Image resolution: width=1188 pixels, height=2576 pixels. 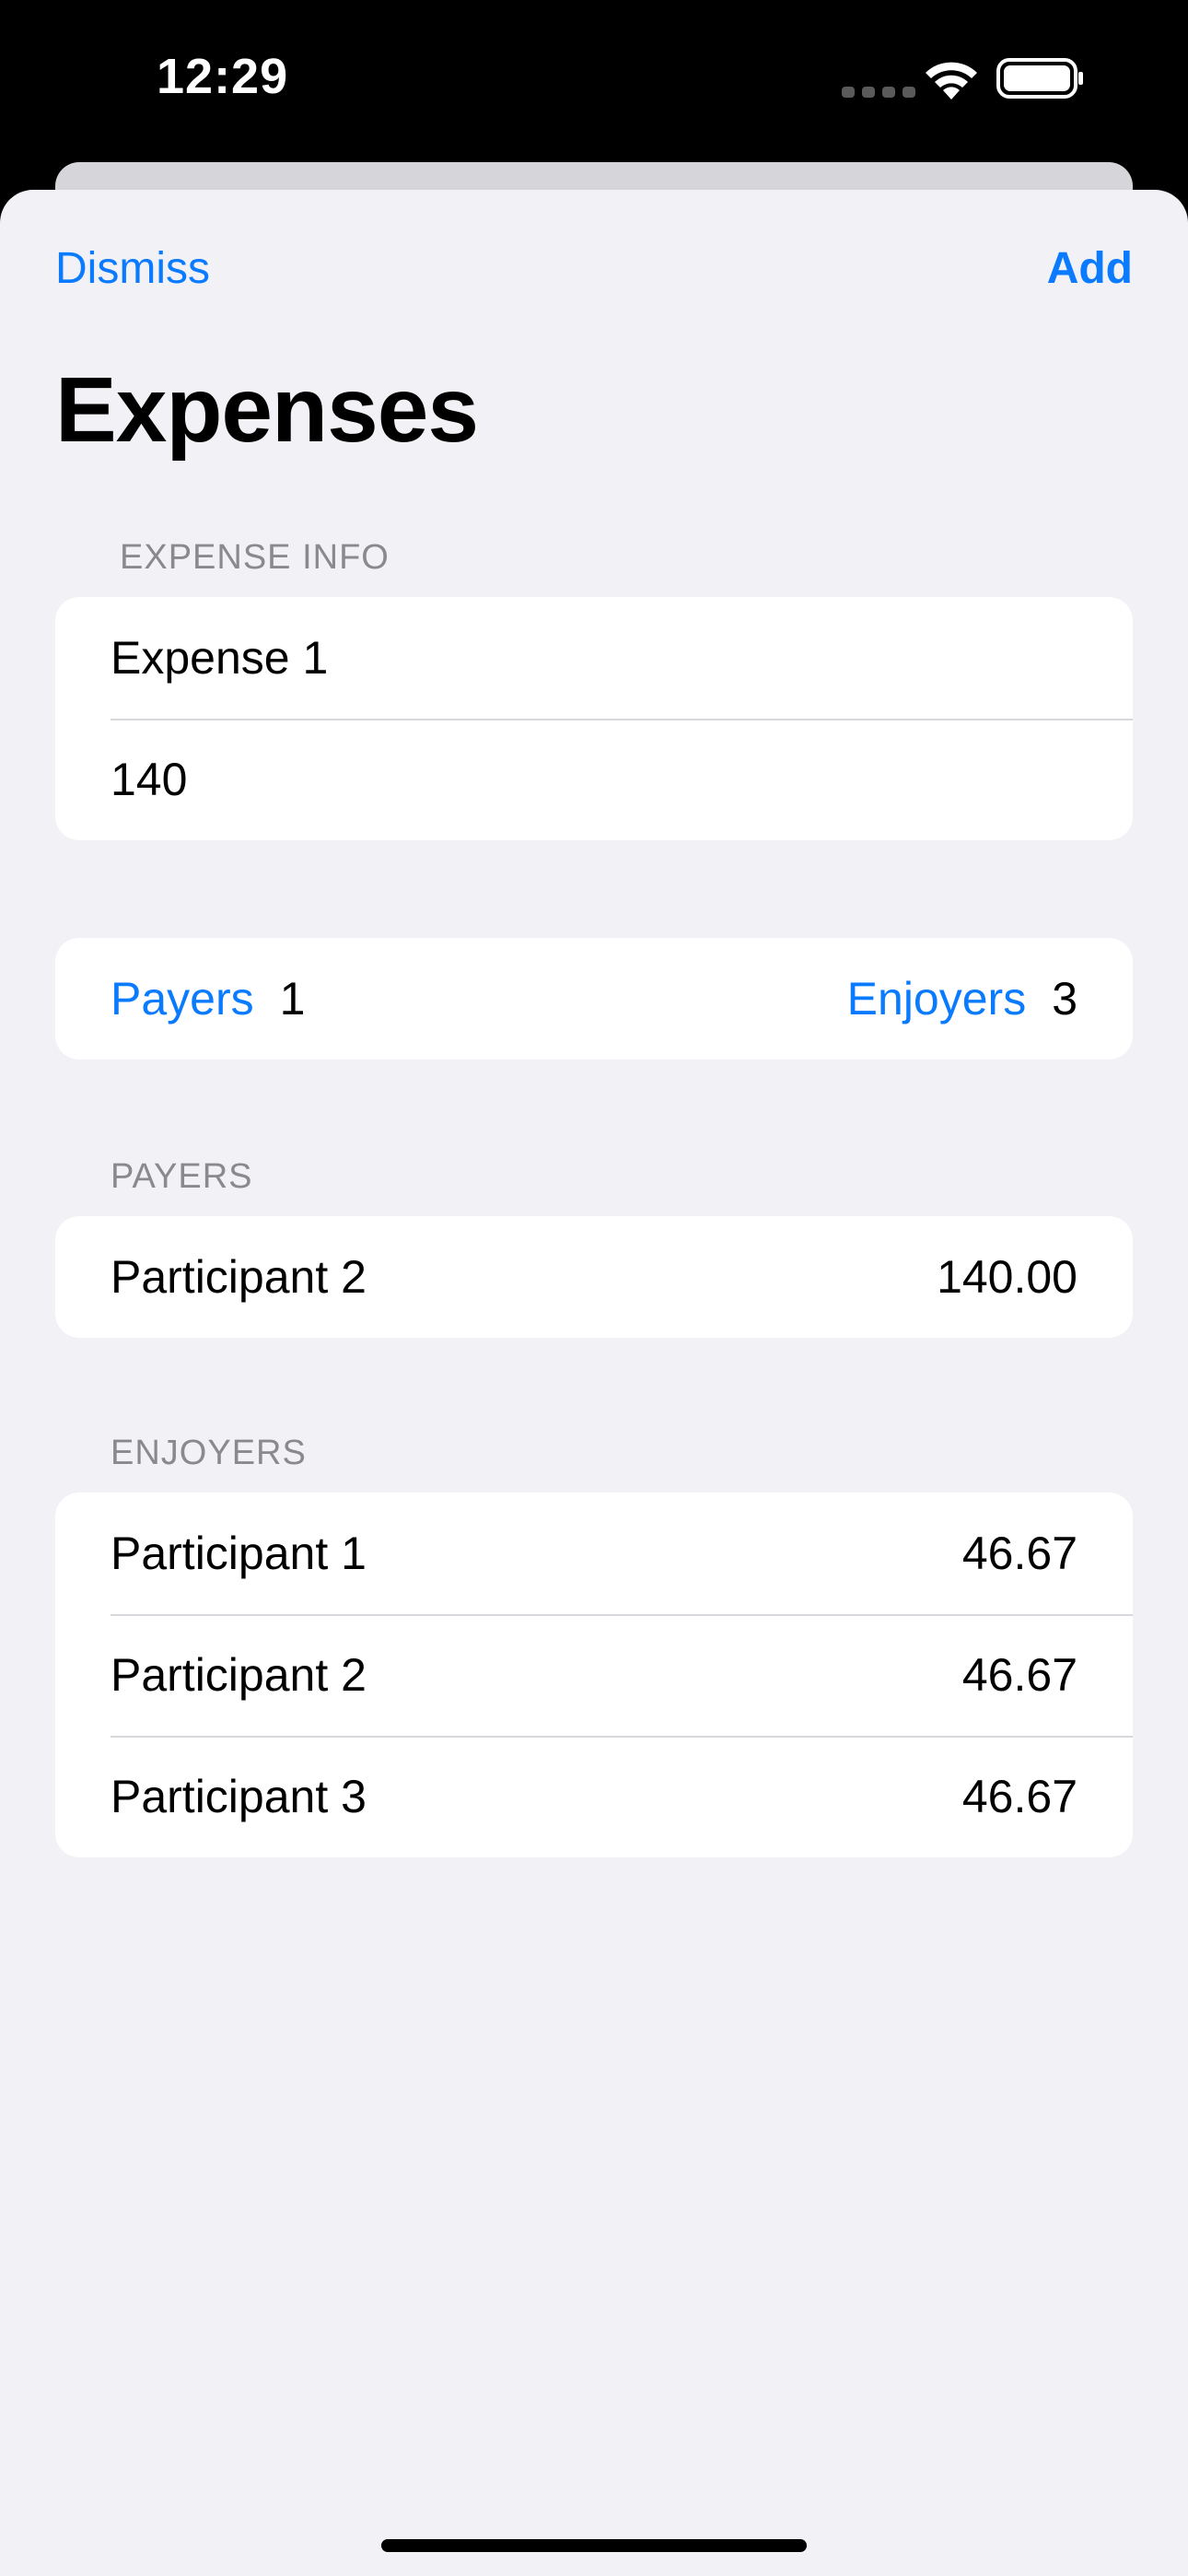 I want to click on enjoyer-name: Participant 2, so click(x=239, y=1675).